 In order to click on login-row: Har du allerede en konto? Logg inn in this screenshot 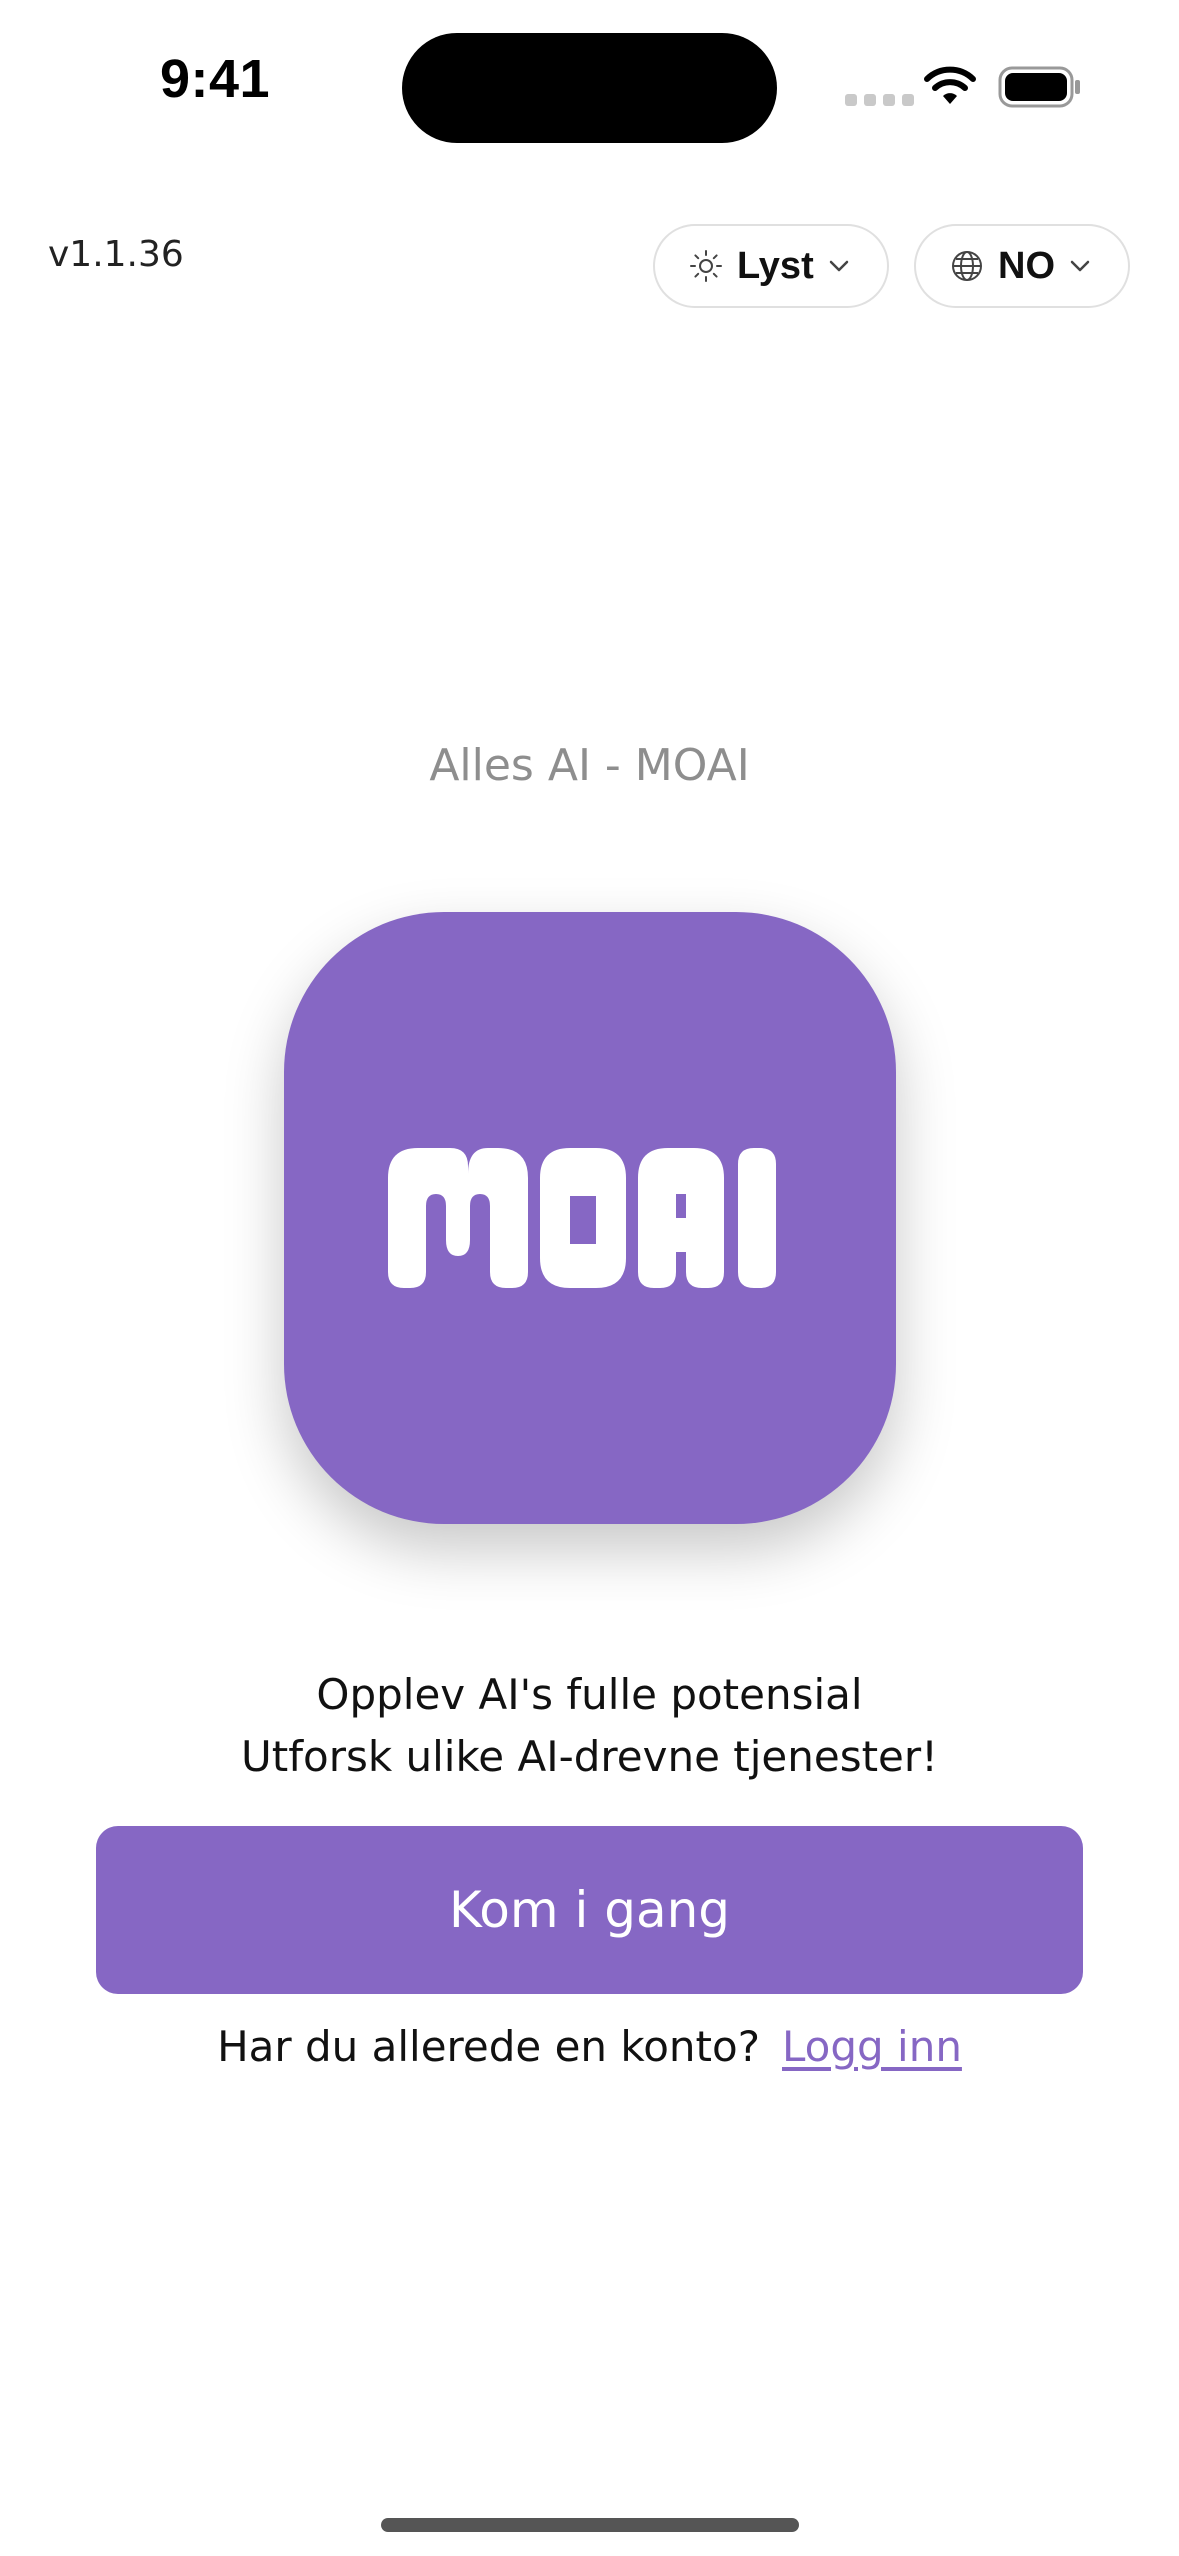, I will do `click(589, 2046)`.